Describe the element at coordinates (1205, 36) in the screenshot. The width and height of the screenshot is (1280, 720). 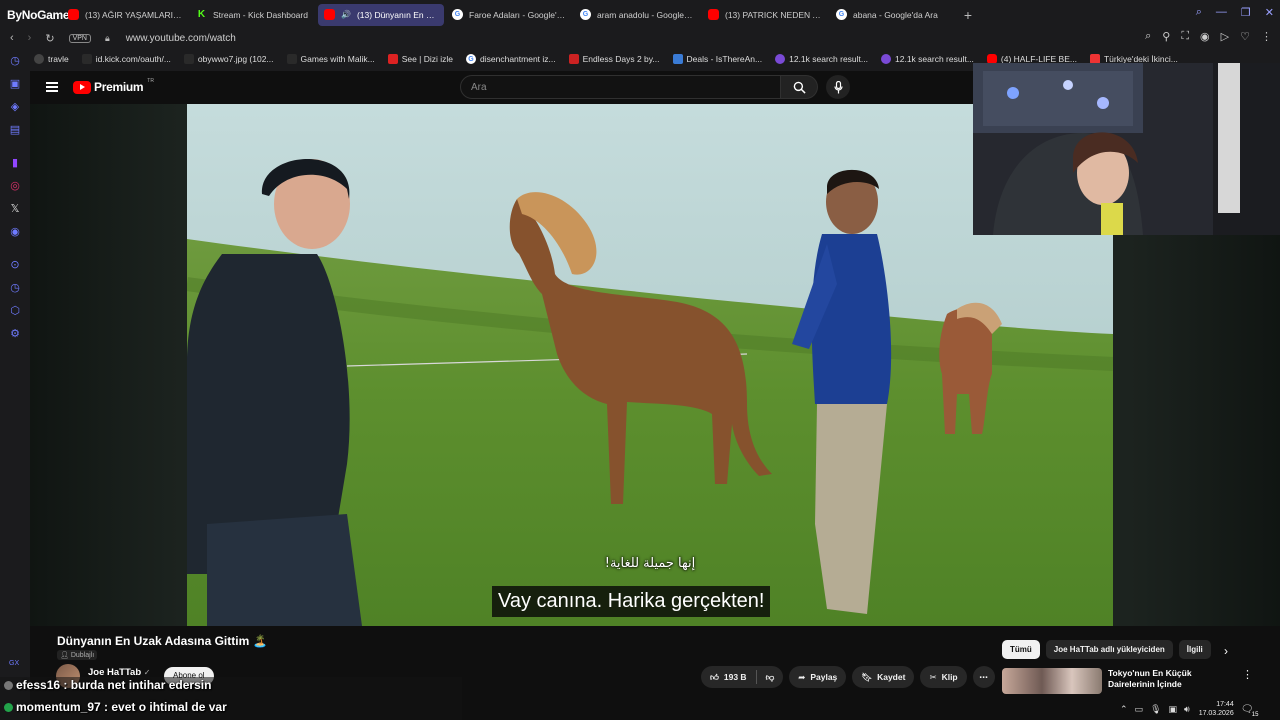
I see `camera-icon: ◉` at that location.